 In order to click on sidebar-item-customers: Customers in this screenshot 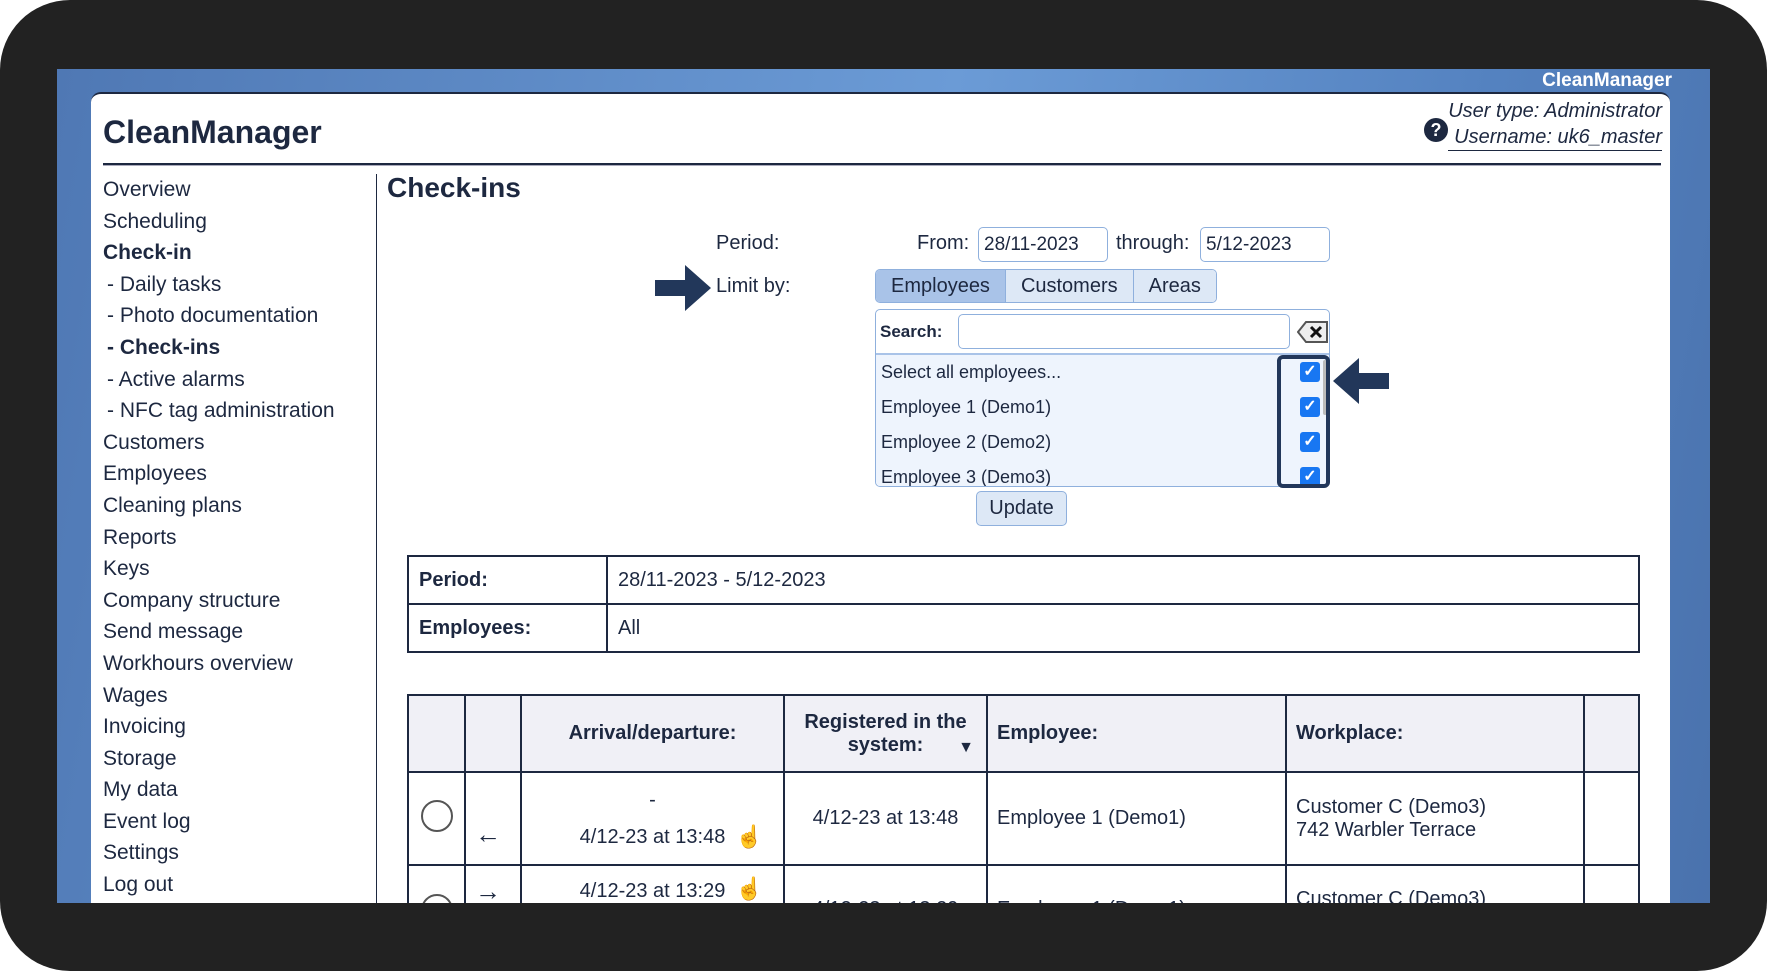, I will do `click(219, 443)`.